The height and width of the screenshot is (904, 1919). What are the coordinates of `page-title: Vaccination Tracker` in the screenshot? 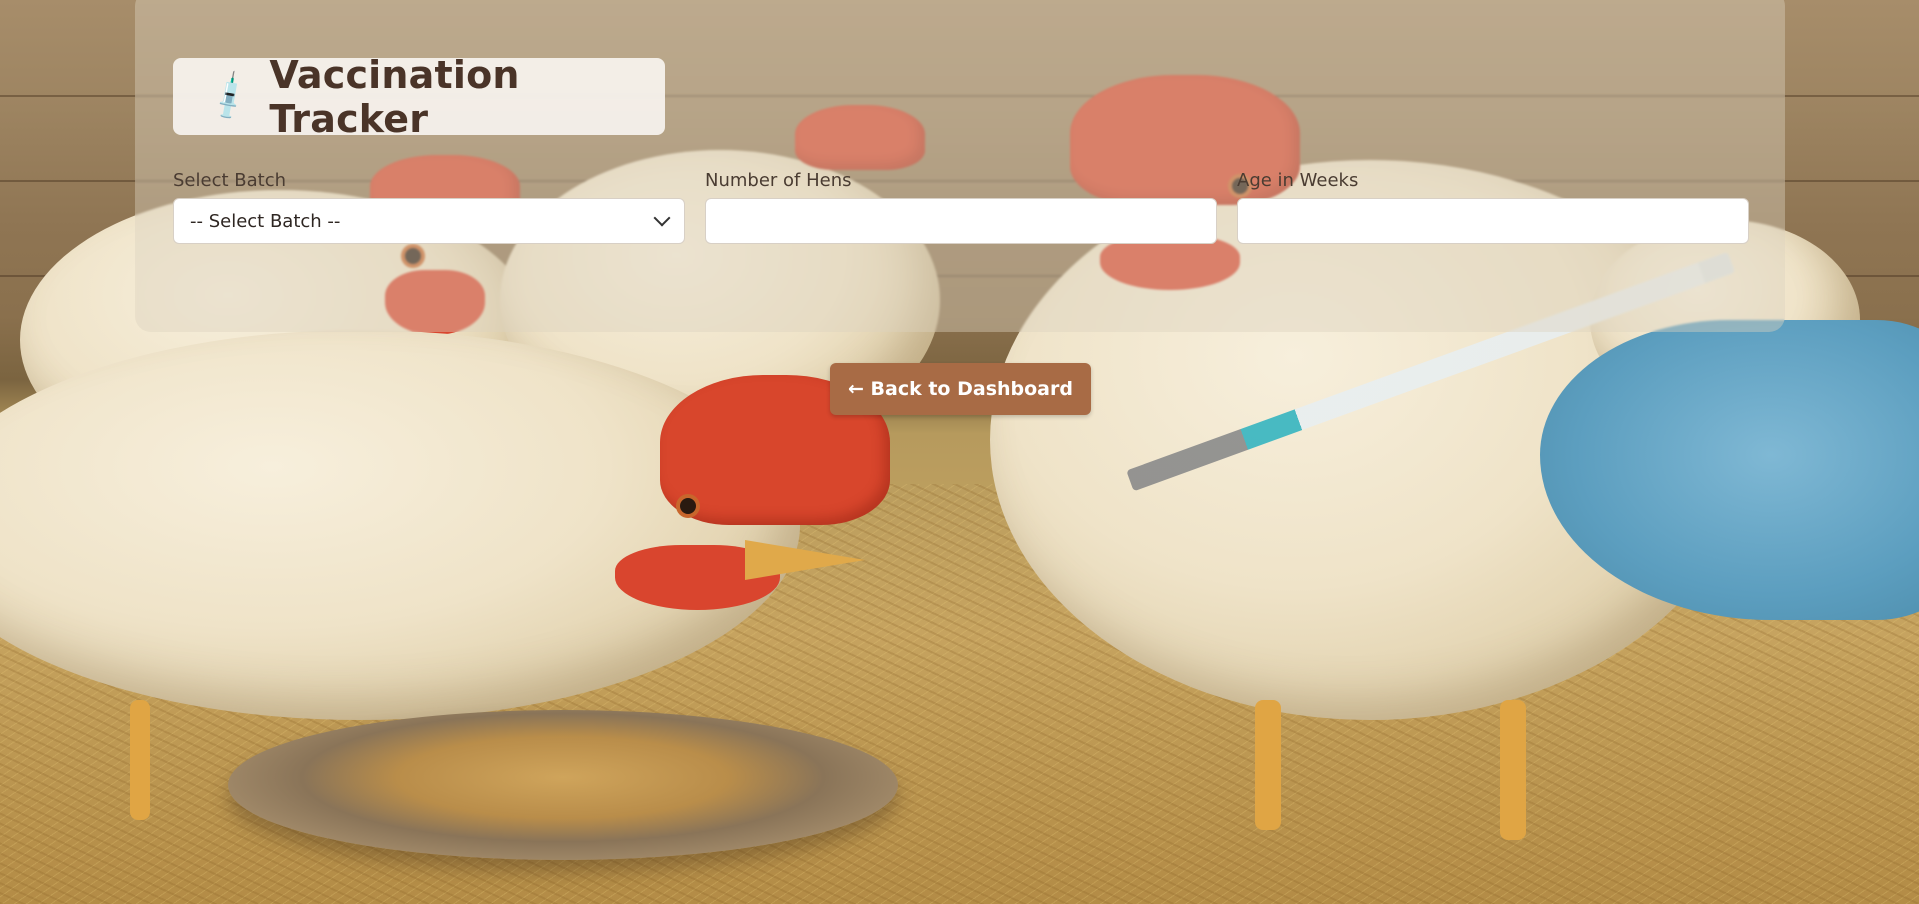 It's located at (394, 96).